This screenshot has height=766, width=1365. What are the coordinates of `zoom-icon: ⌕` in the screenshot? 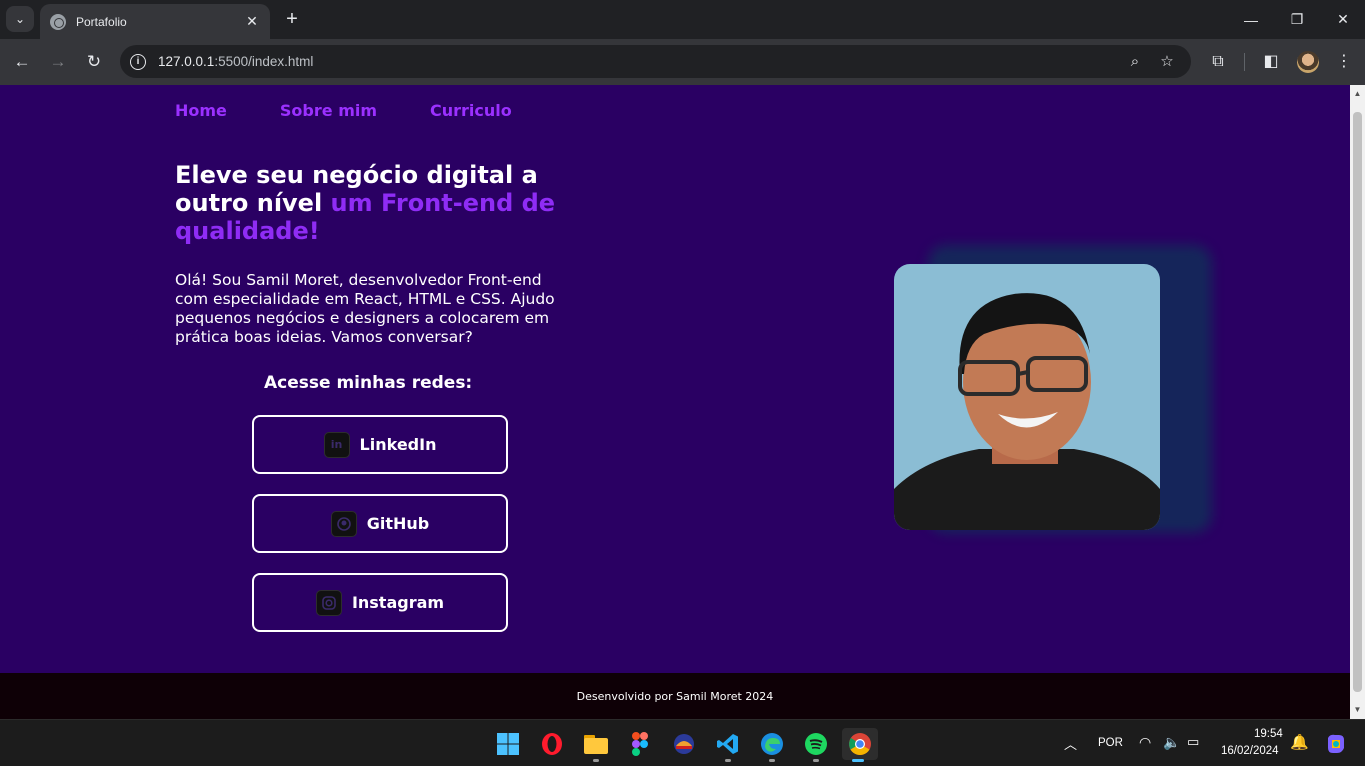 It's located at (1135, 62).